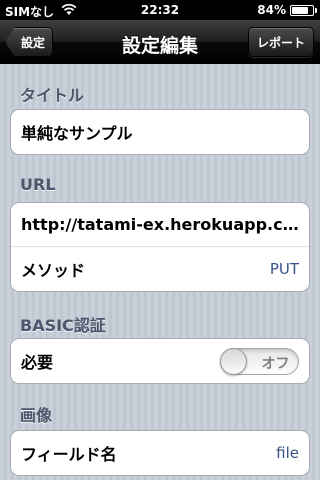 The height and width of the screenshot is (480, 320). What do you see at coordinates (63, 325) in the screenshot?
I see `section-header-basic-auth: BASIC認証` at bounding box center [63, 325].